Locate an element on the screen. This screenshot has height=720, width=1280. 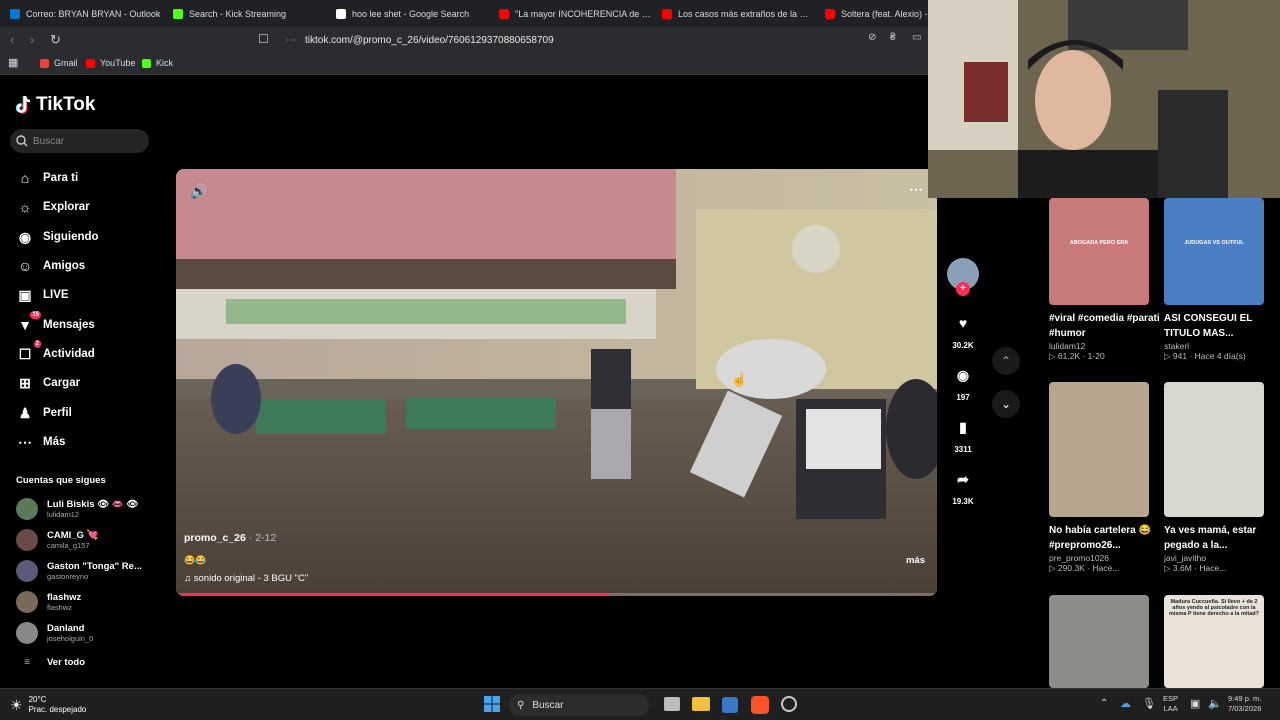
windows-start-icon is located at coordinates (492, 704).